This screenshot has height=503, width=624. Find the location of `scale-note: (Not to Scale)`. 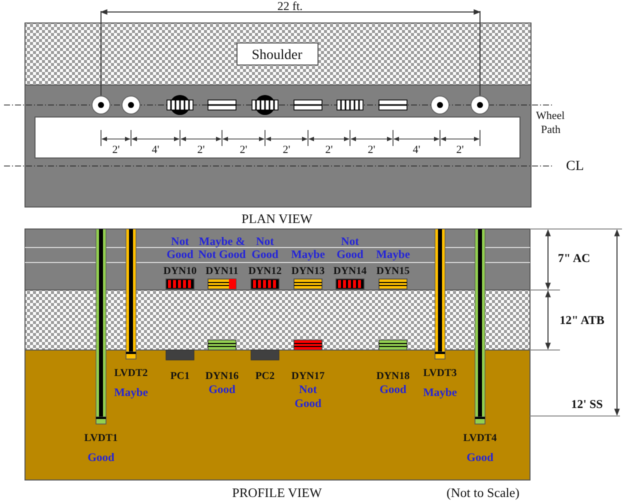

scale-note: (Not to Scale) is located at coordinates (483, 492).